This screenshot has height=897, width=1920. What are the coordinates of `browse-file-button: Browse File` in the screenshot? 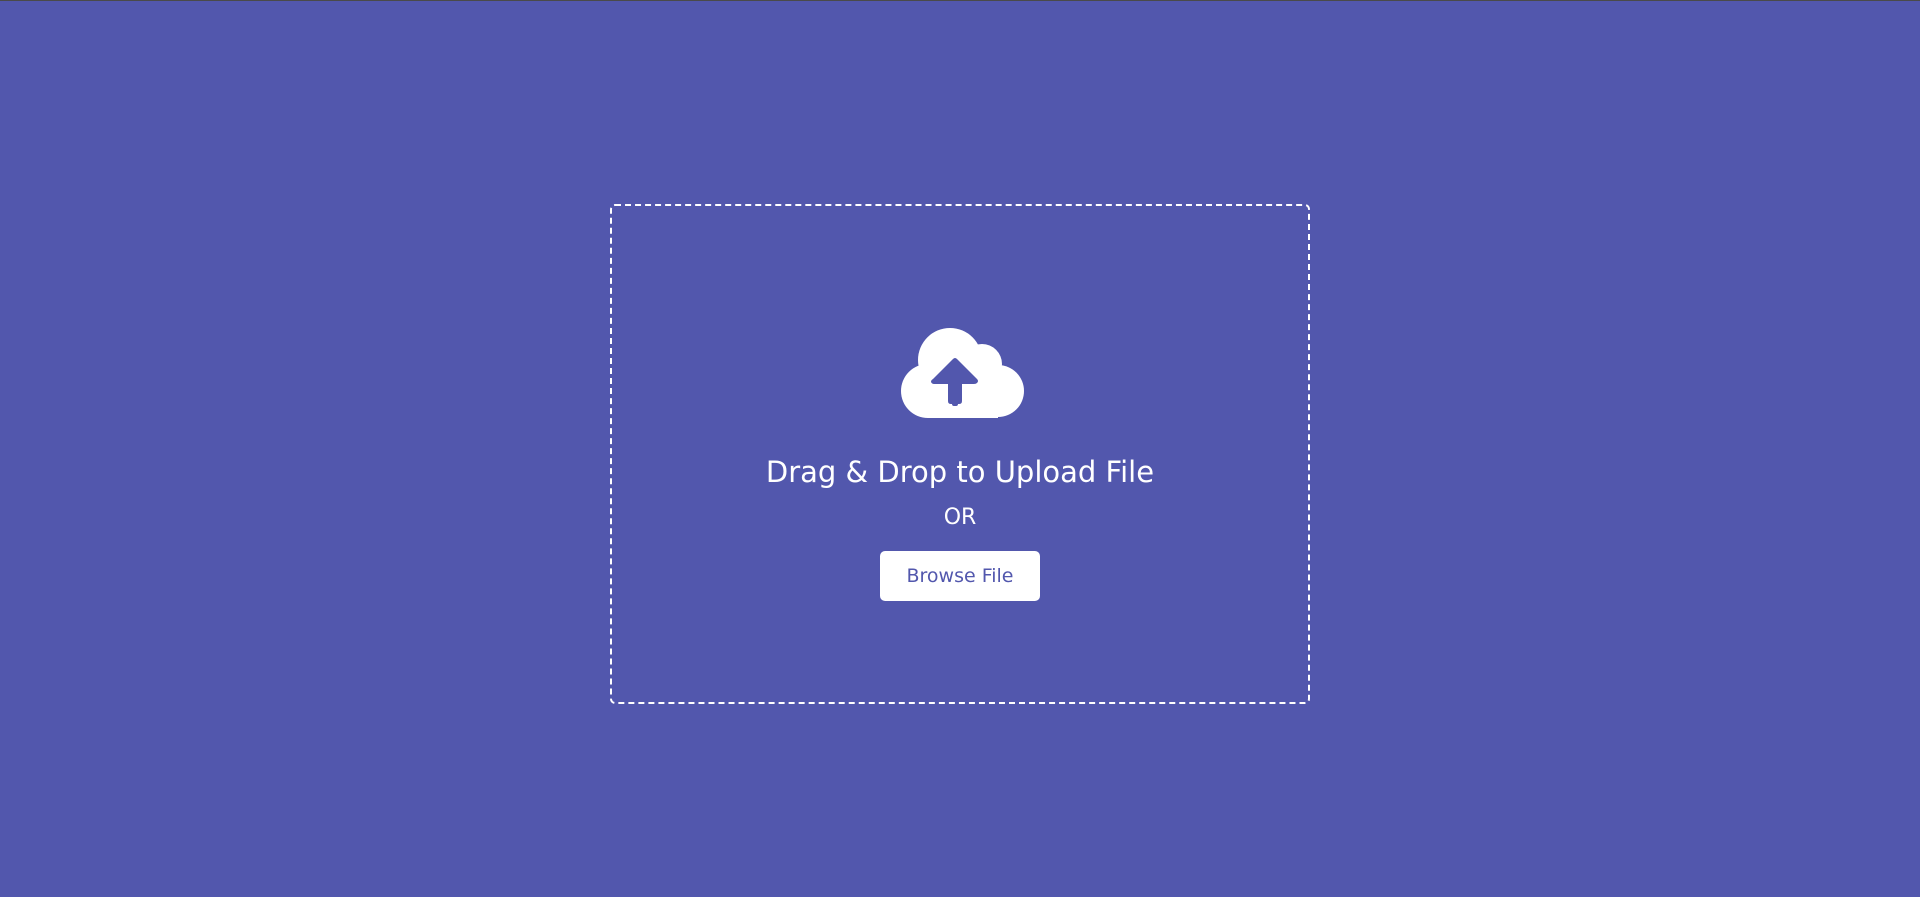 It's located at (960, 576).